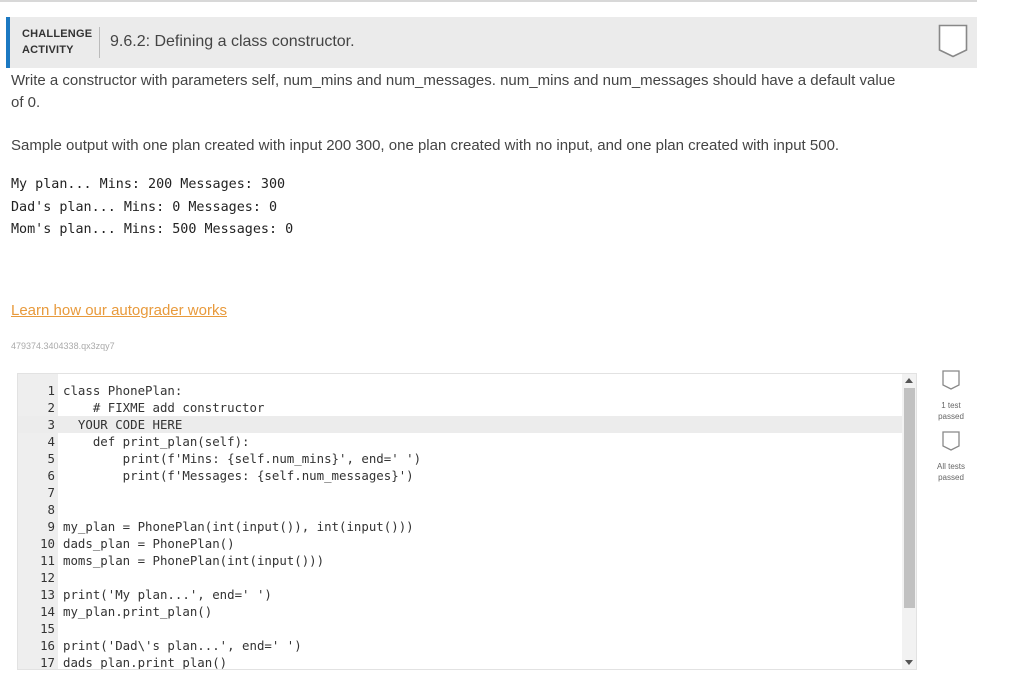 The width and height of the screenshot is (1027, 678). I want to click on header-divider, so click(99, 42).